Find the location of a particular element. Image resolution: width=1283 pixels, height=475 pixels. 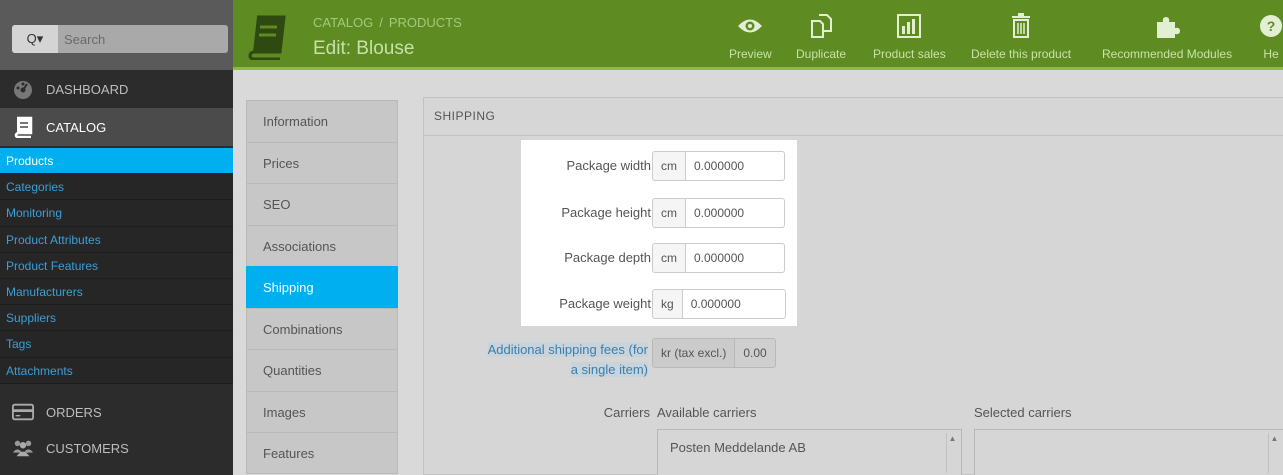

tab-seo: SEO is located at coordinates (322, 204).